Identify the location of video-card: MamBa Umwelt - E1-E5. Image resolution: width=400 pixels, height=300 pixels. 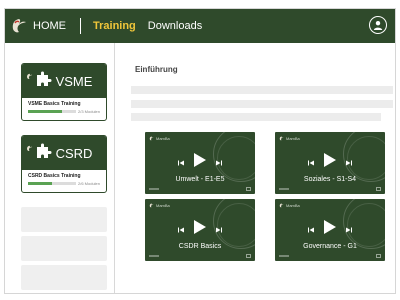
(200, 163).